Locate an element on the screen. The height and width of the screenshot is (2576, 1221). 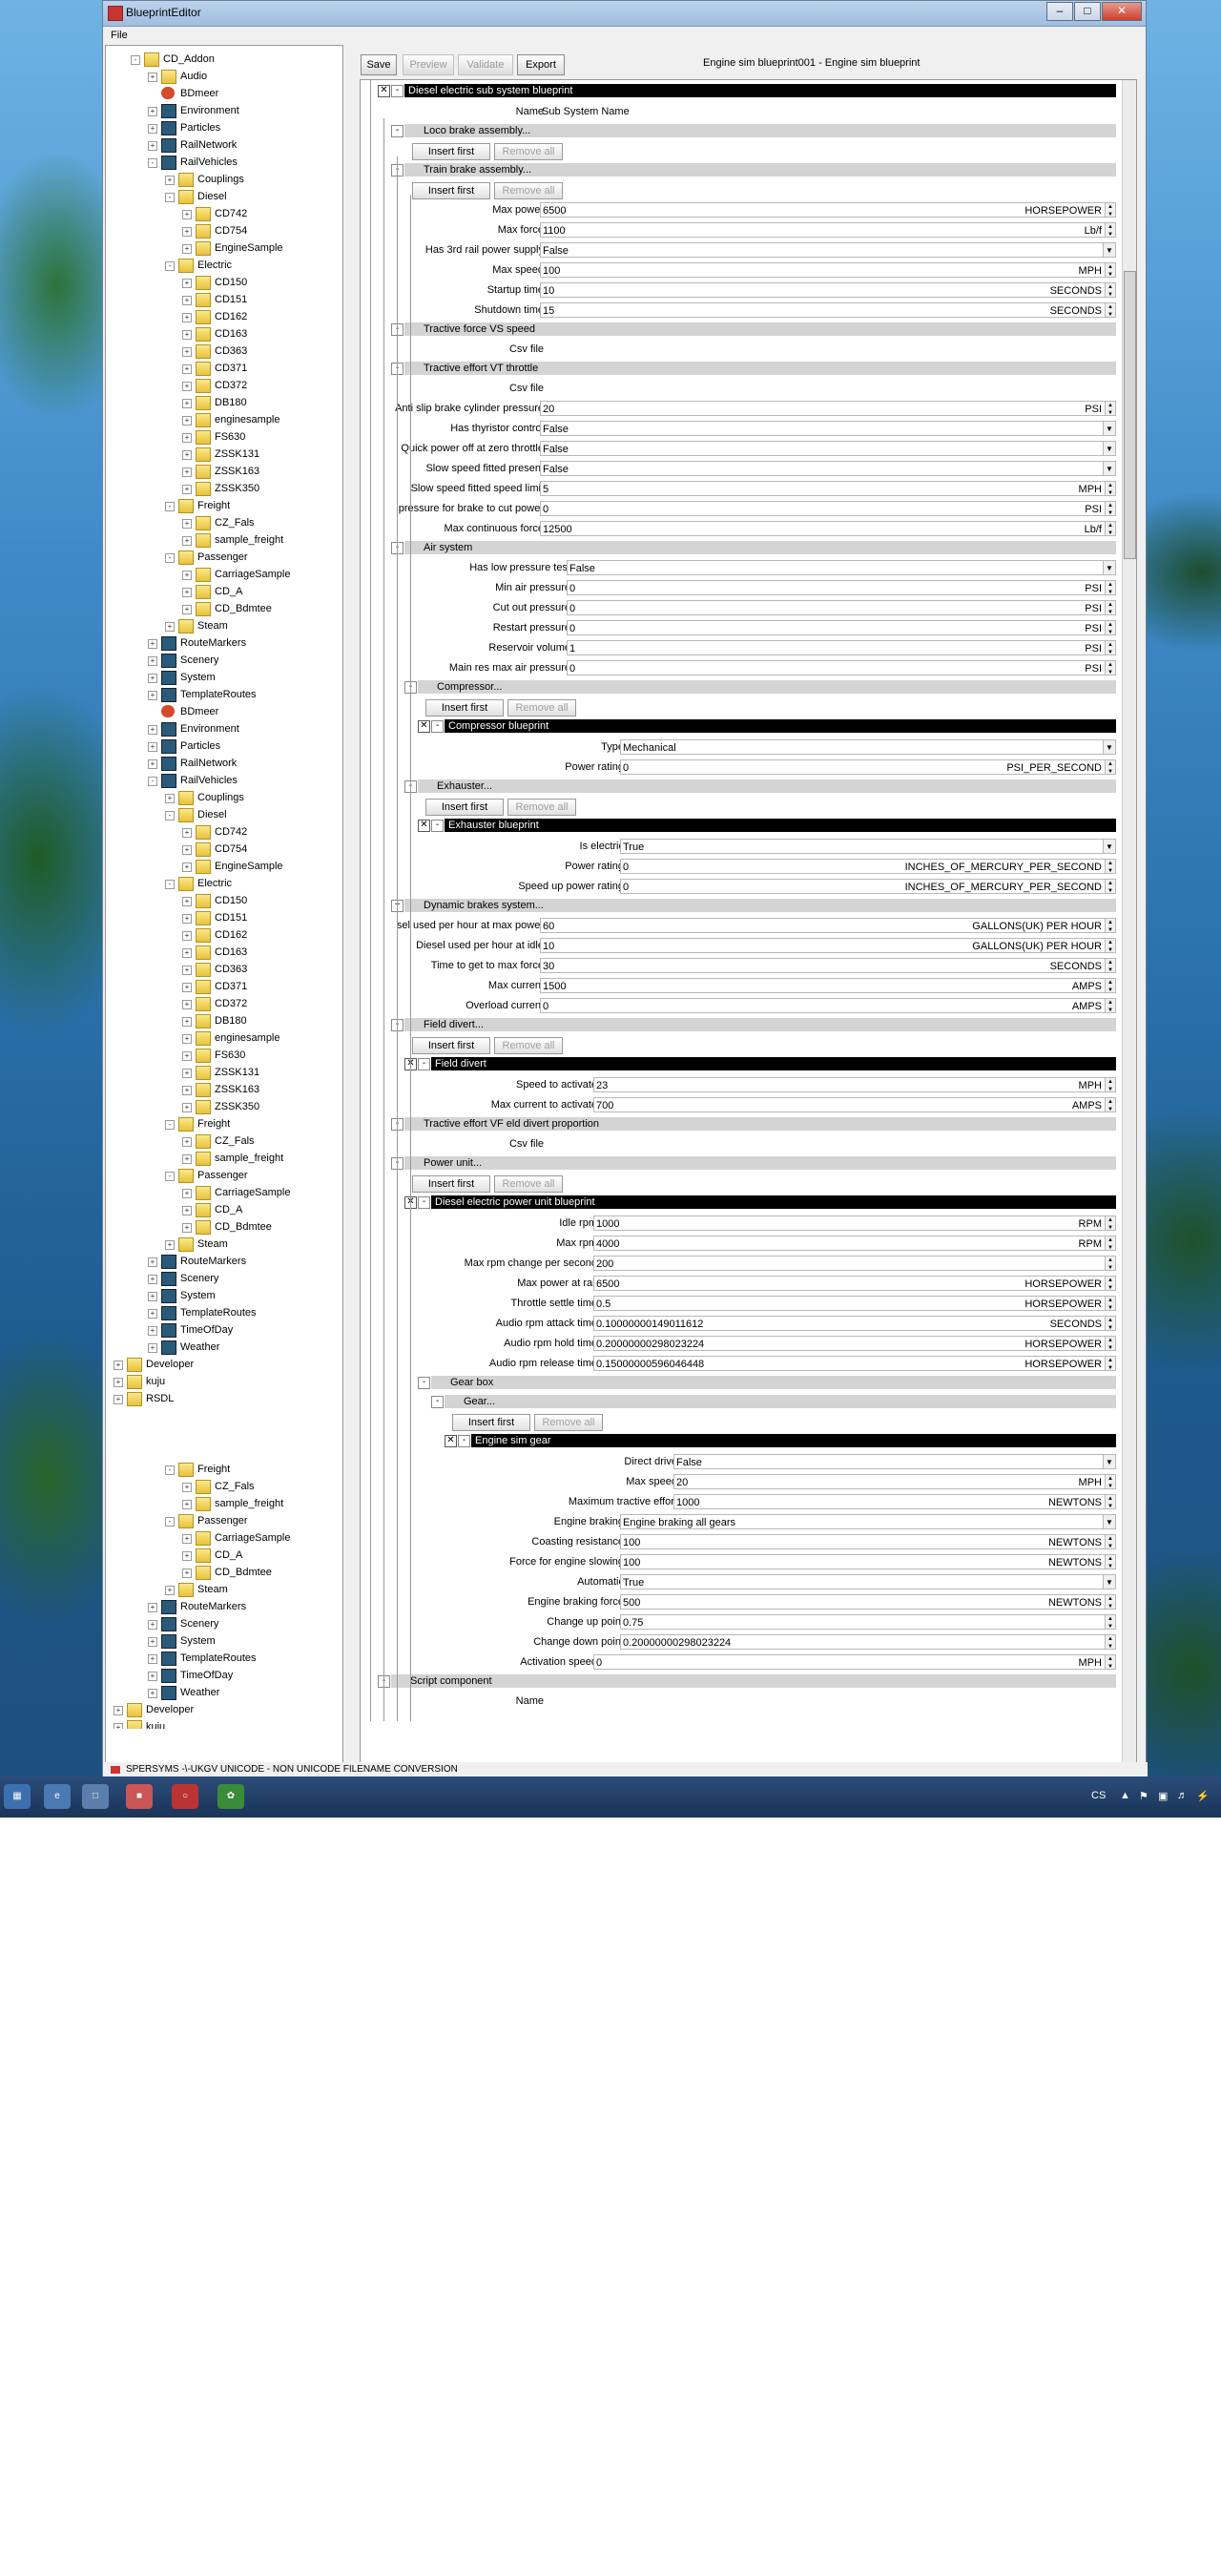
tree-item-templateroutes: + TemplateRoutes is located at coordinates (232, 1312).